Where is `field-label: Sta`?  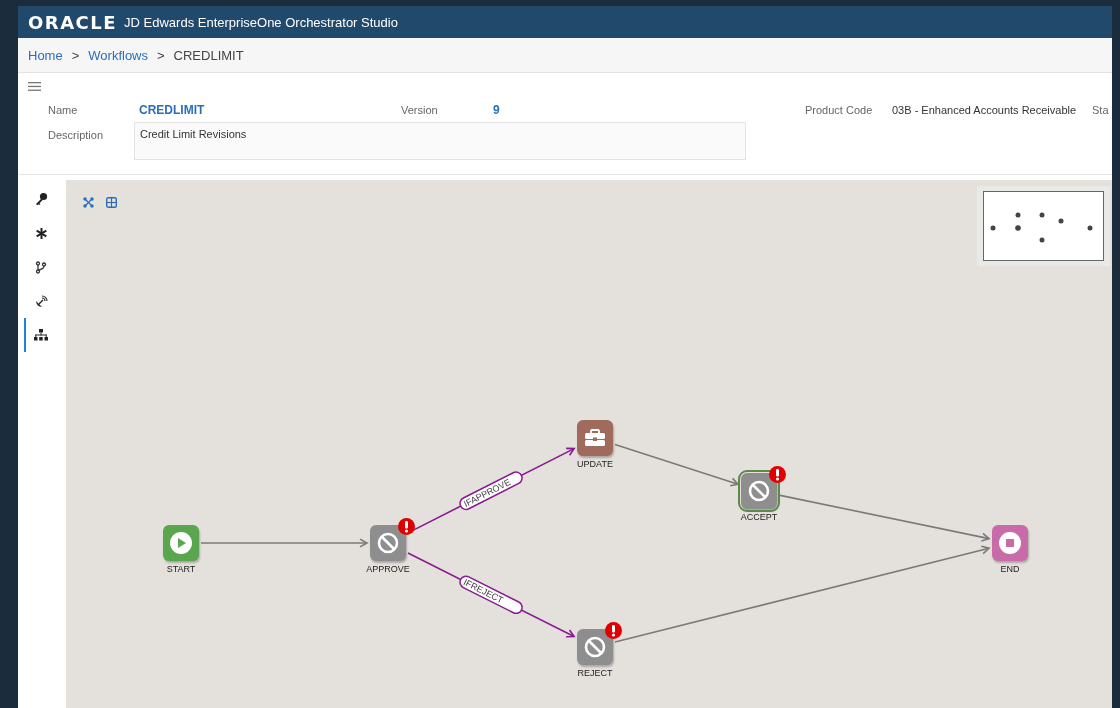 field-label: Sta is located at coordinates (1100, 110).